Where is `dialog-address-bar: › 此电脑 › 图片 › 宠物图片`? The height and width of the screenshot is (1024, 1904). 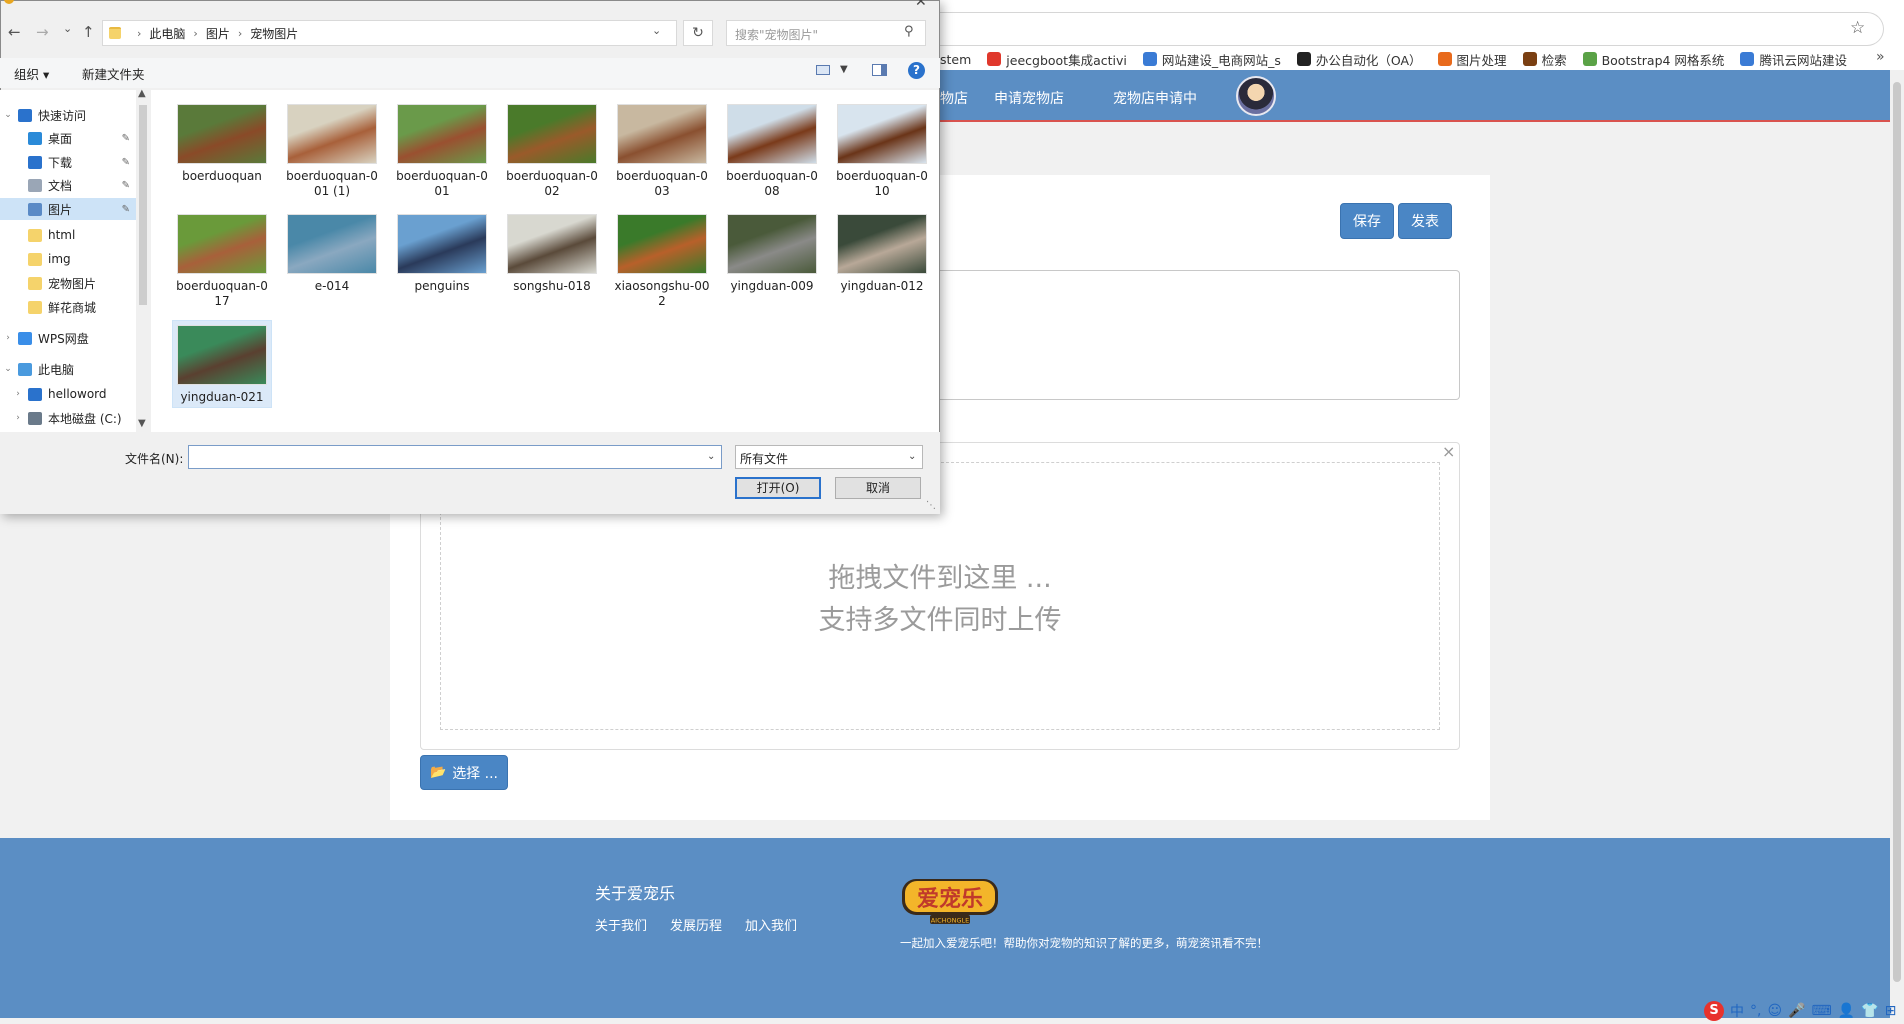
dialog-address-bar: › 此电脑 › 图片 › 宠物图片 is located at coordinates (389, 33).